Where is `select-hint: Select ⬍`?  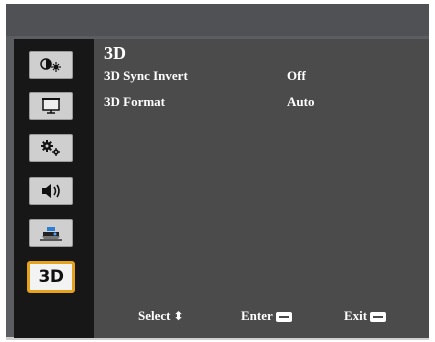 select-hint: Select ⬍ is located at coordinates (161, 316).